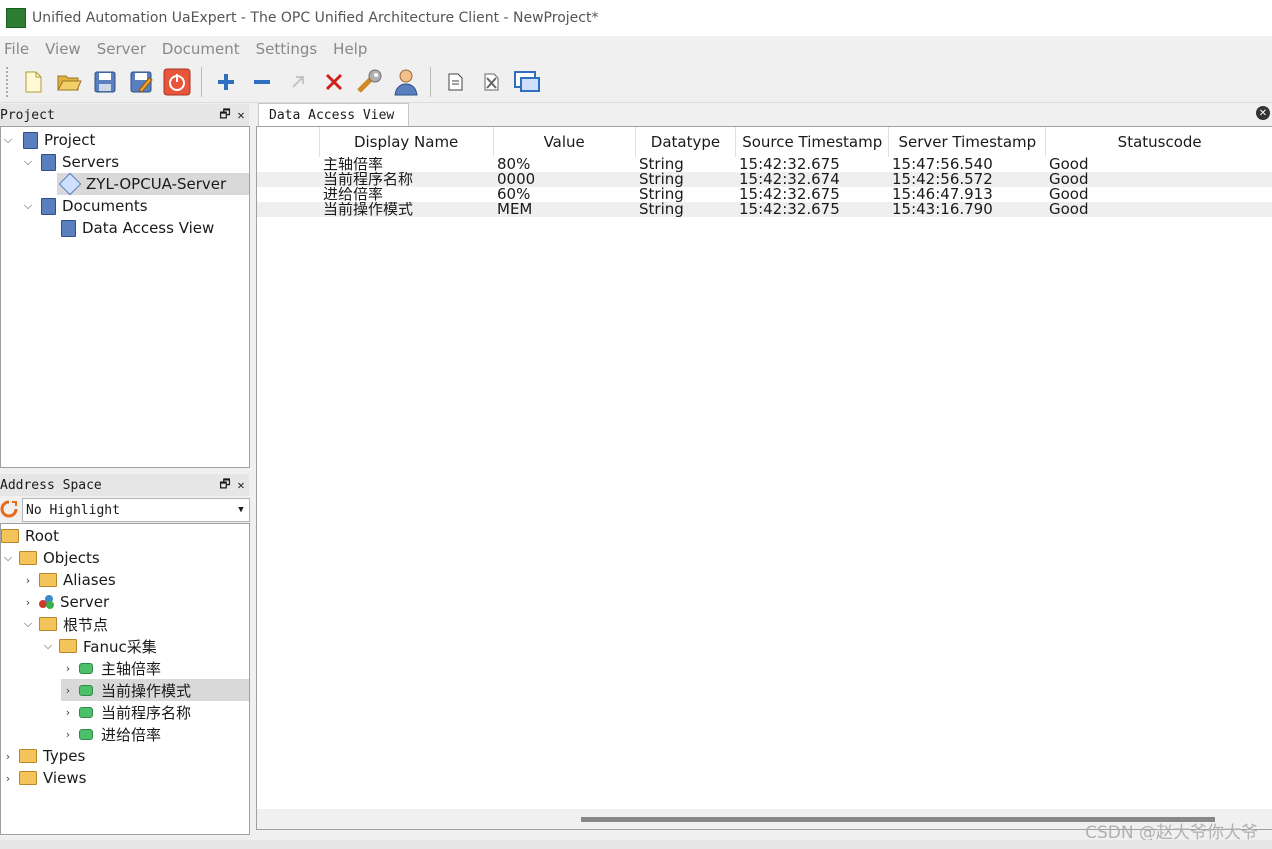  Describe the element at coordinates (527, 82) in the screenshot. I see `window-view-icon` at that location.